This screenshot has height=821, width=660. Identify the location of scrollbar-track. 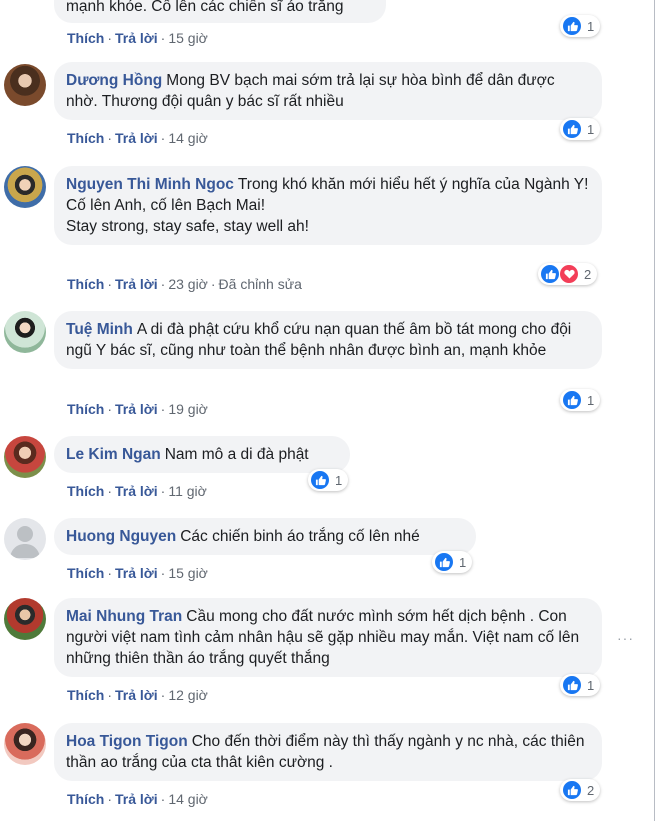
(654, 410).